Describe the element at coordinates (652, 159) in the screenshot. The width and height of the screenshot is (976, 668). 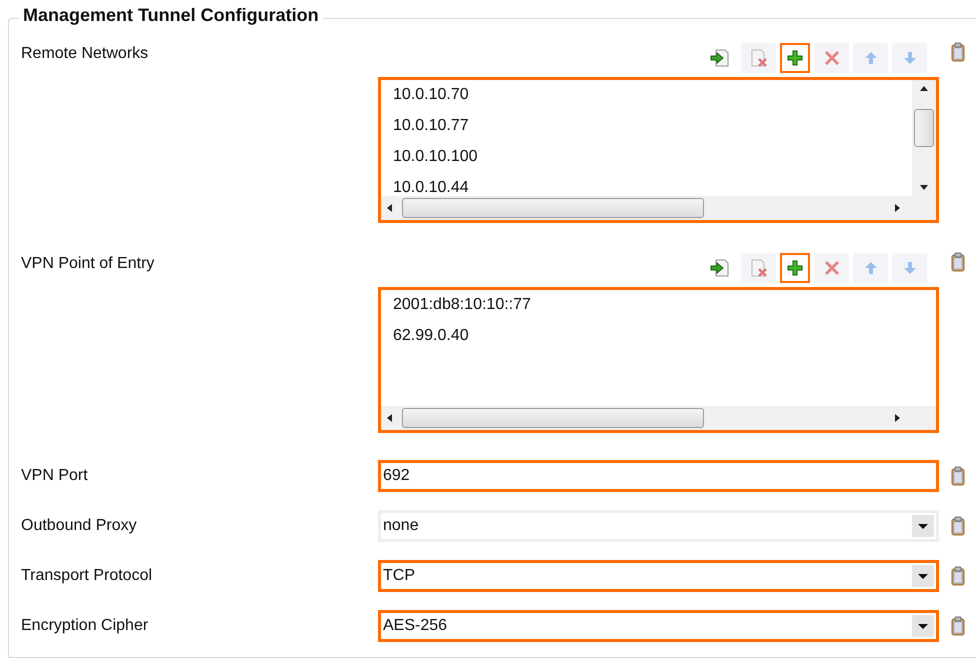
I see `list-item: 10.0.10.100` at that location.